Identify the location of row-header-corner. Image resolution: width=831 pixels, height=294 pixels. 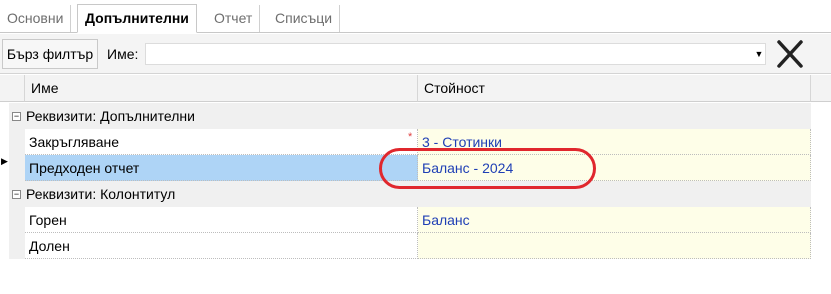
(12, 88).